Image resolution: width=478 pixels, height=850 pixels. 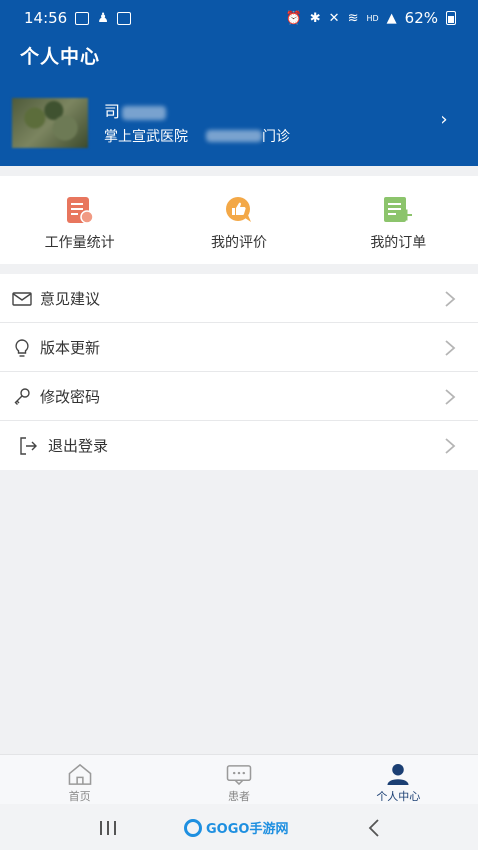 I want to click on tab-home: 首页, so click(x=79, y=779).